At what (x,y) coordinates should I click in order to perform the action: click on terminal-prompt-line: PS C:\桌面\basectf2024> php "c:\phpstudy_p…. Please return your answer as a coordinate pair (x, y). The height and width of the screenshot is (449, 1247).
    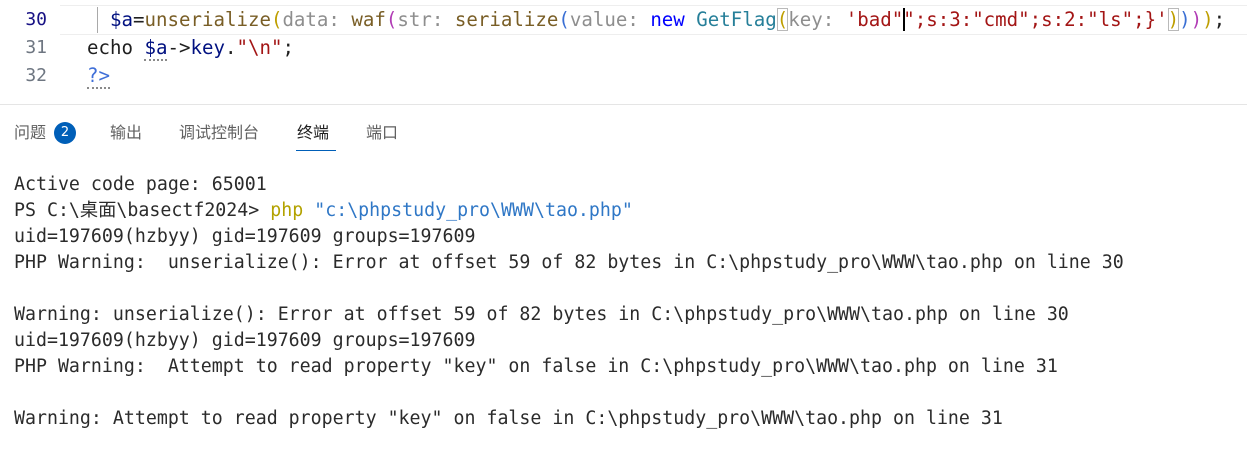
    Looking at the image, I should click on (626, 211).